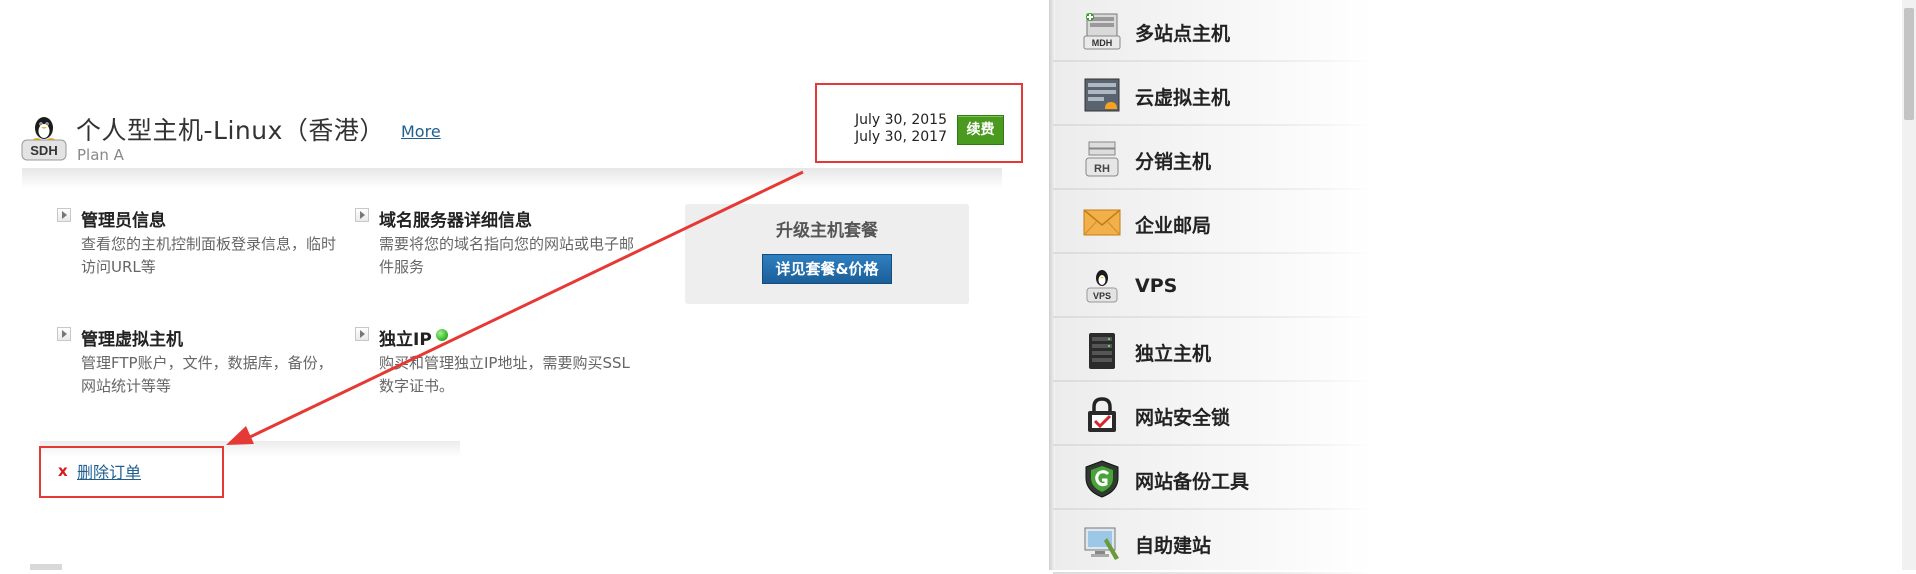 The image size is (1916, 574). I want to click on feature-title: 域名服务器详细信息, so click(455, 221).